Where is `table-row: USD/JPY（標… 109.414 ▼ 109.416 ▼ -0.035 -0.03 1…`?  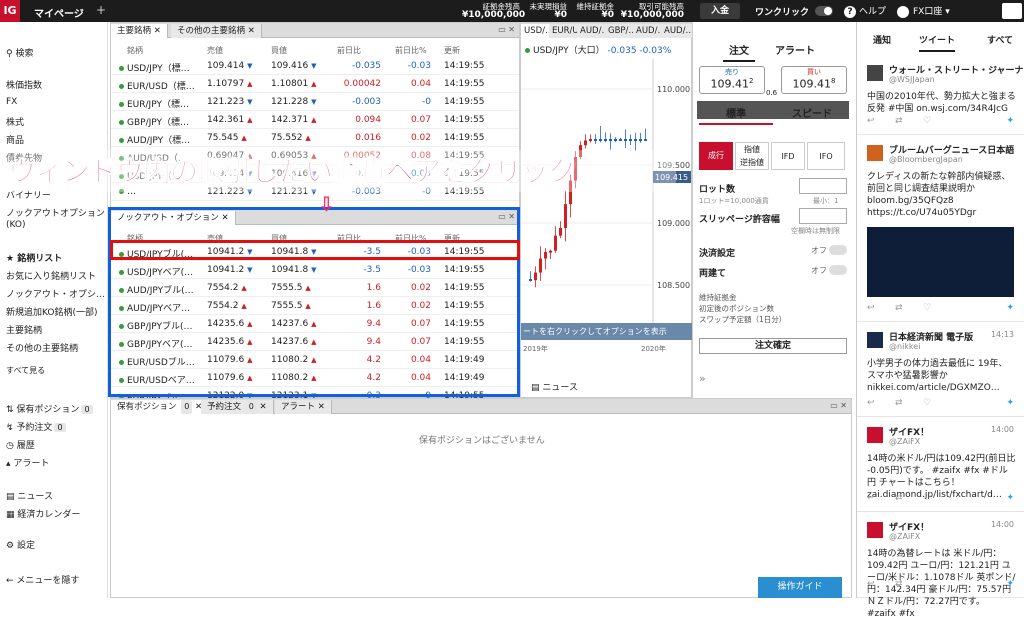 table-row: USD/JPY（標… 109.414 ▼ 109.416 ▼ -0.035 -0.03 1… is located at coordinates (315, 66).